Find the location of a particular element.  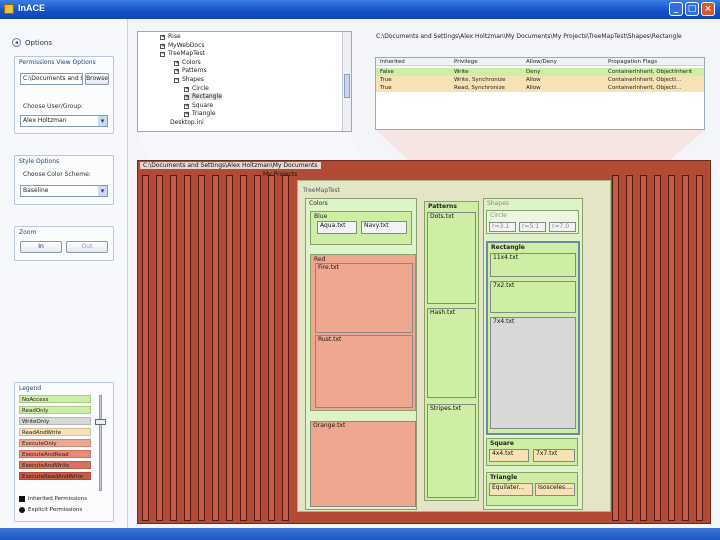

file-navy: Navy.txt is located at coordinates (384, 227).